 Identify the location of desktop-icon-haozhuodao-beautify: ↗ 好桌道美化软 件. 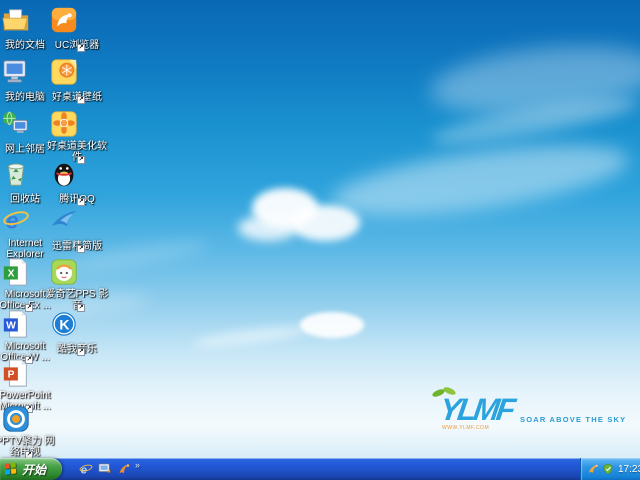
(77, 137).